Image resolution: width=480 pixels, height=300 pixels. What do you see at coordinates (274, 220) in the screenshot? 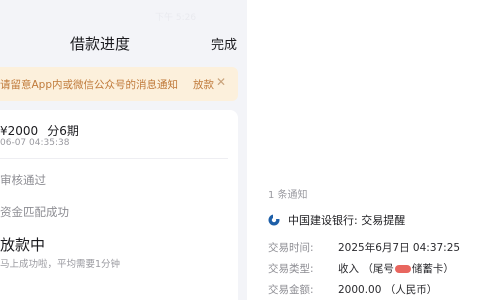
I see `ccb-logo-icon` at bounding box center [274, 220].